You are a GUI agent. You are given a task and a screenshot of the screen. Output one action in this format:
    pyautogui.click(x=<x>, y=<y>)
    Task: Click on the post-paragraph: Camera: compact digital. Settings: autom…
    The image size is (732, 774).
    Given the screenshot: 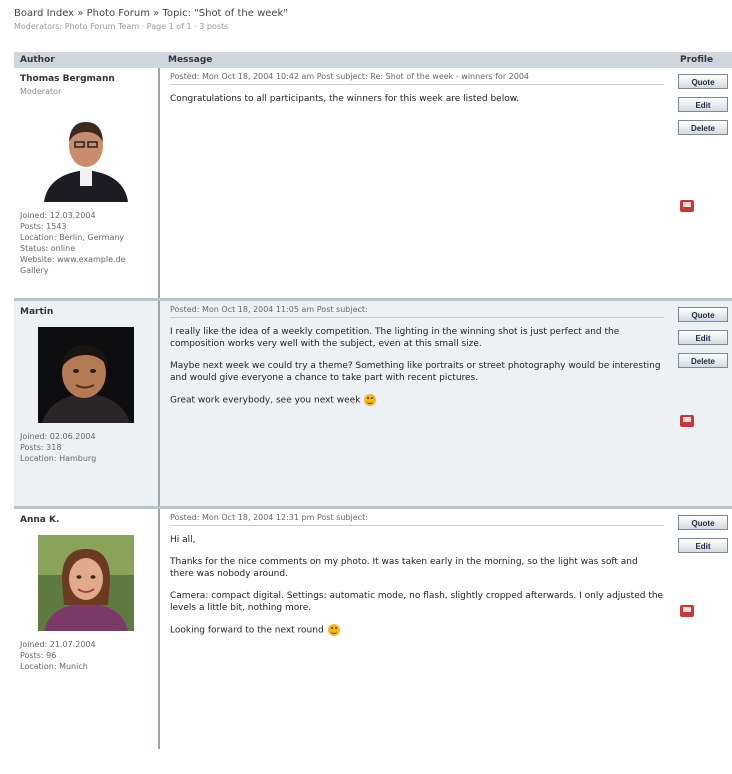 What is the action you would take?
    pyautogui.click(x=417, y=602)
    